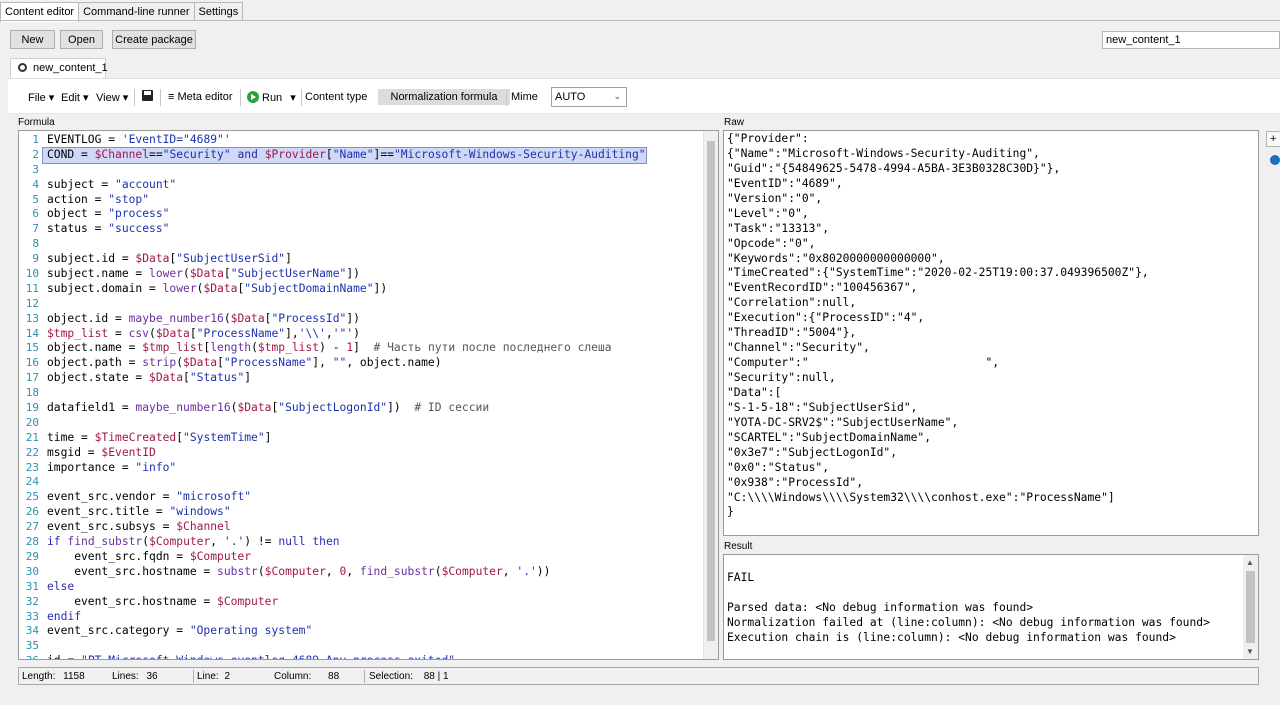 The width and height of the screenshot is (1280, 705). I want to click on raw-line: {"Provider":, so click(768, 138).